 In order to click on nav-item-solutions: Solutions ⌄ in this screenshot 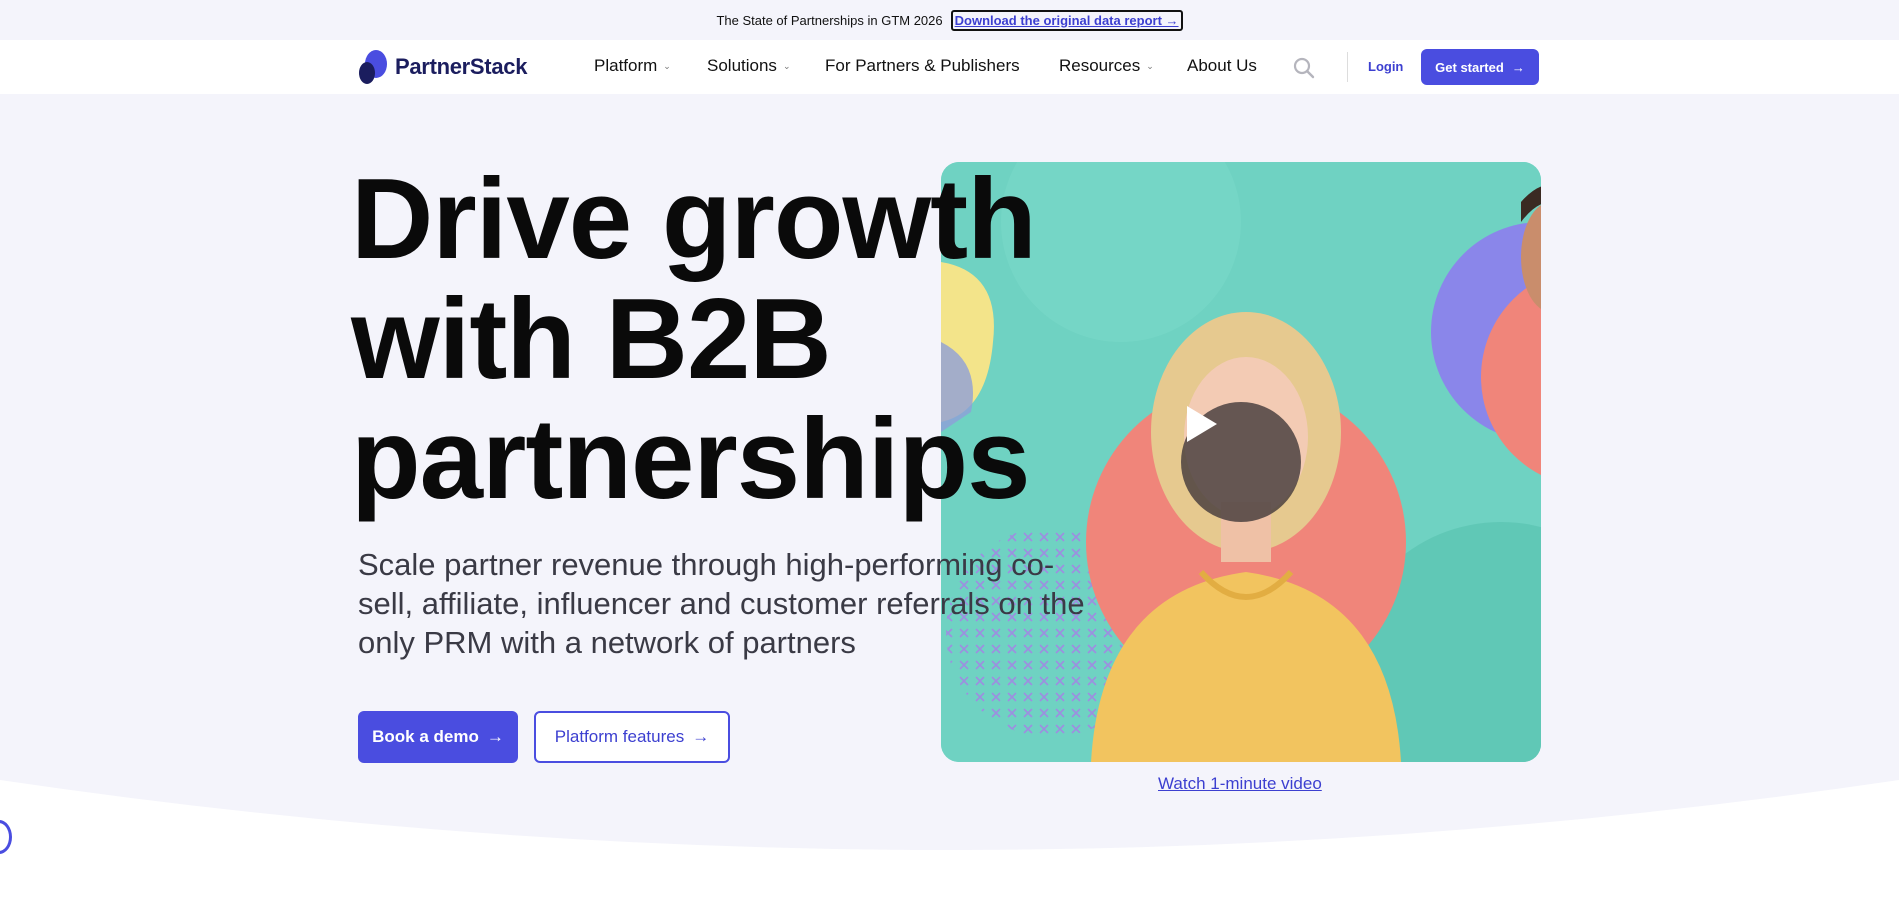, I will do `click(748, 66)`.